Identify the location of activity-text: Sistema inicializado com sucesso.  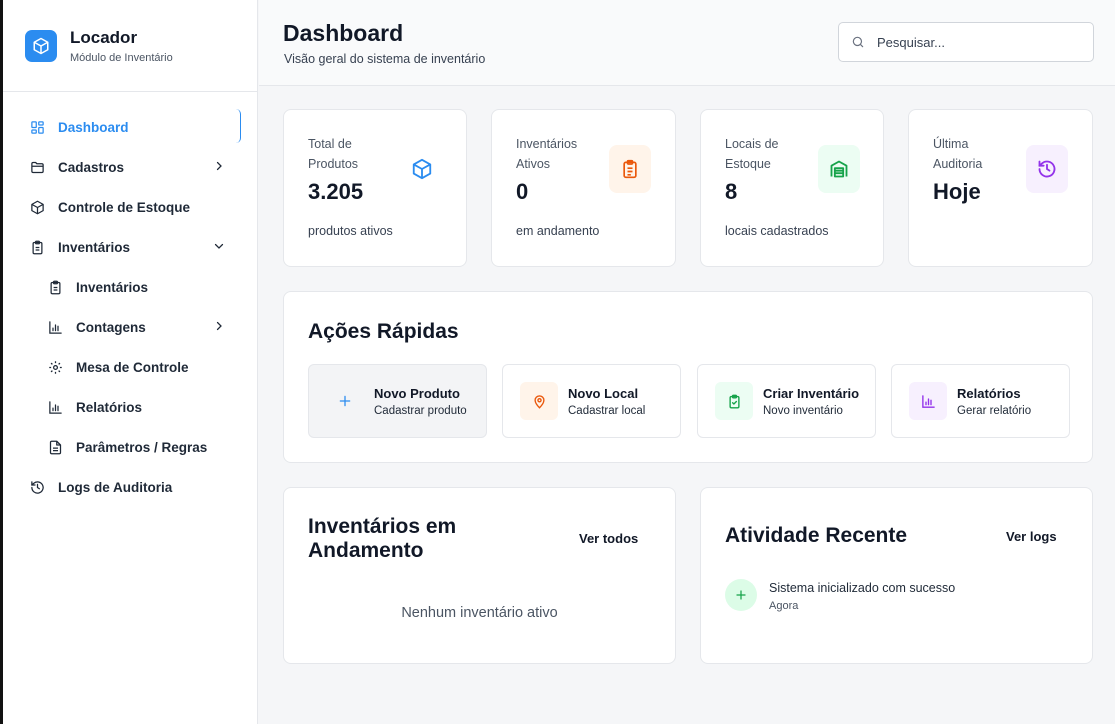
(862, 588).